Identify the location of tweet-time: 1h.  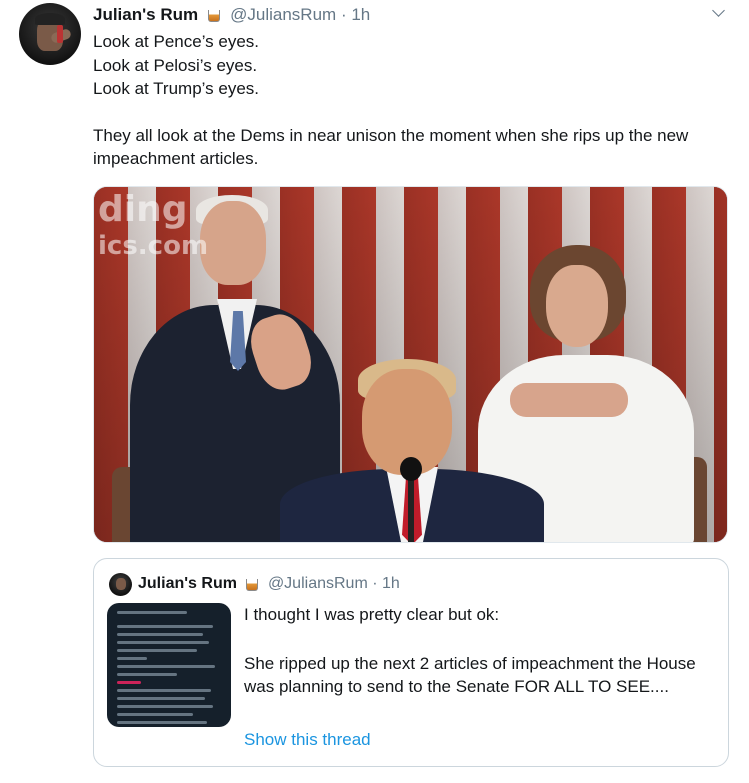
(360, 14).